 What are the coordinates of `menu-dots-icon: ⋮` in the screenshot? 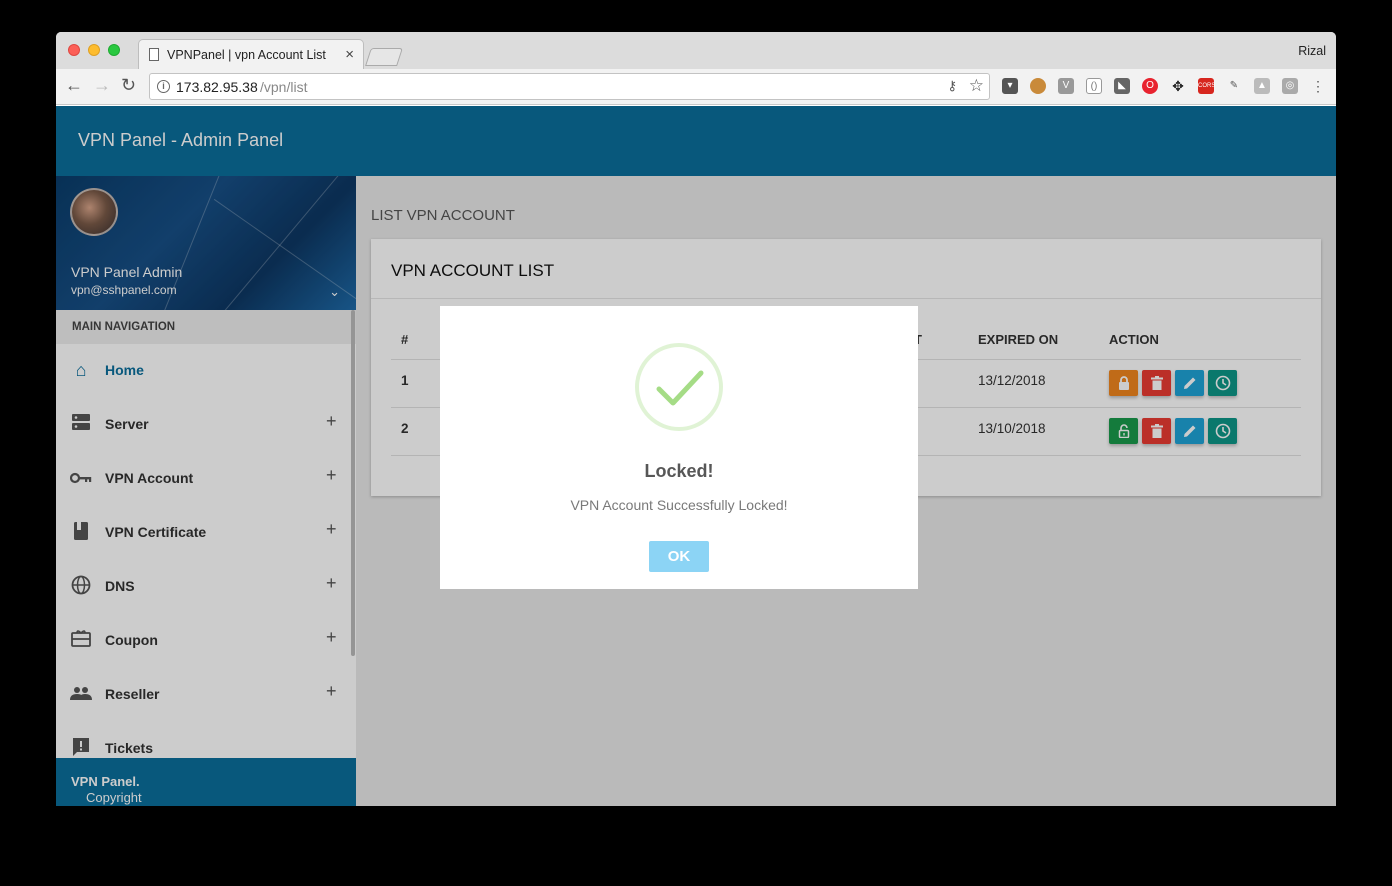 It's located at (1318, 86).